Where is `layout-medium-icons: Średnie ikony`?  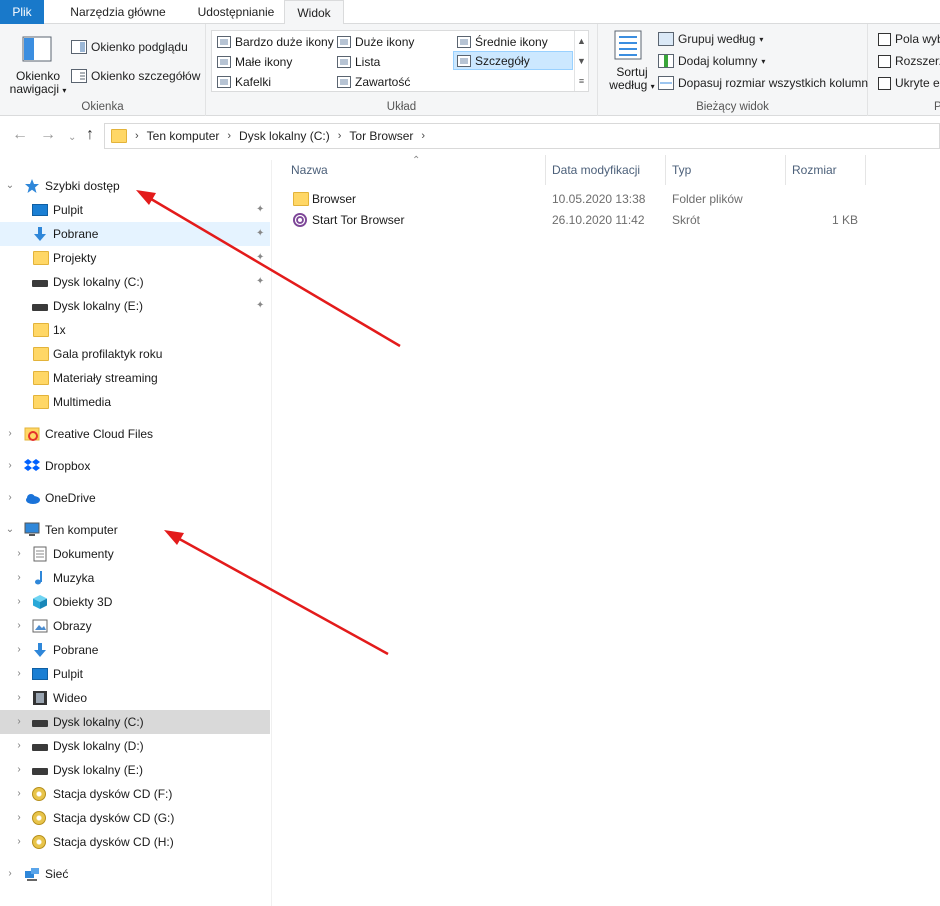 layout-medium-icons: Średnie ikony is located at coordinates (502, 41).